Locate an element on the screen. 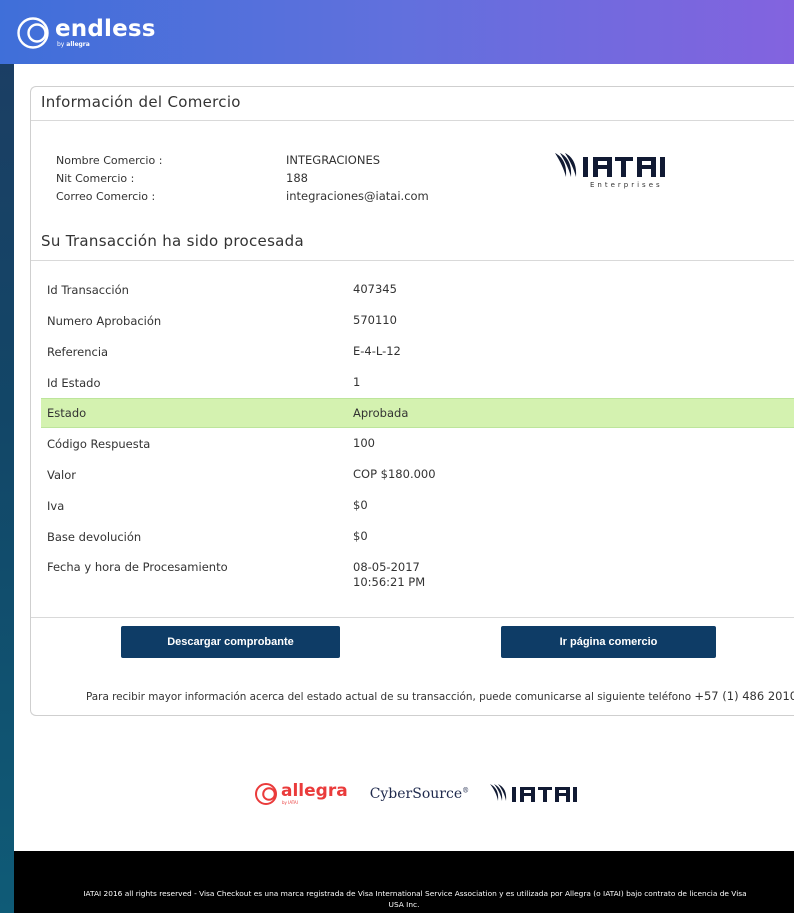  phone-number: +57 (1) 486 2010. is located at coordinates (744, 696).